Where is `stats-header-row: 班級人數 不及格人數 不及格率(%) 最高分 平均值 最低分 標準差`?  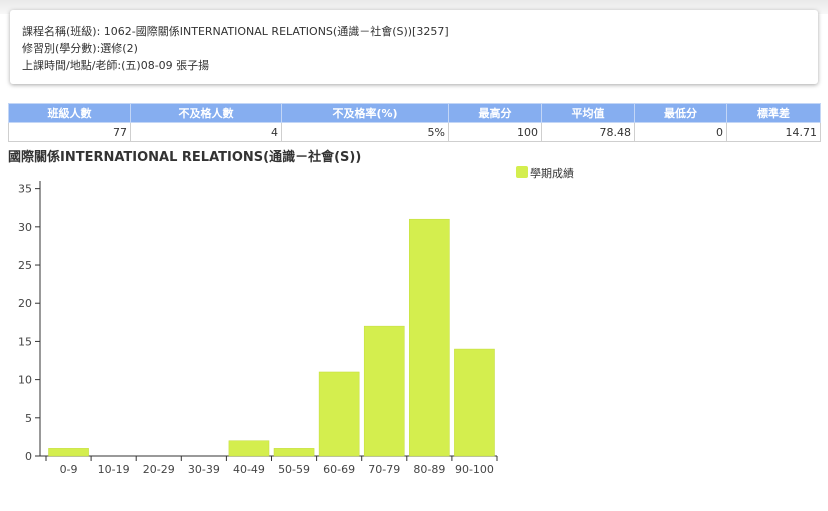
stats-header-row: 班級人數 不及格人數 不及格率(%) 最高分 平均值 最低分 標準差 is located at coordinates (414, 113).